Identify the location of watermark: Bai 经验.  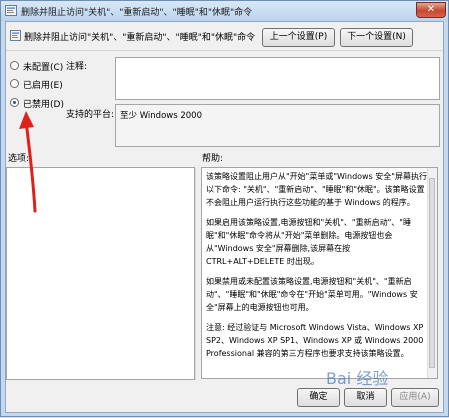
(357, 378).